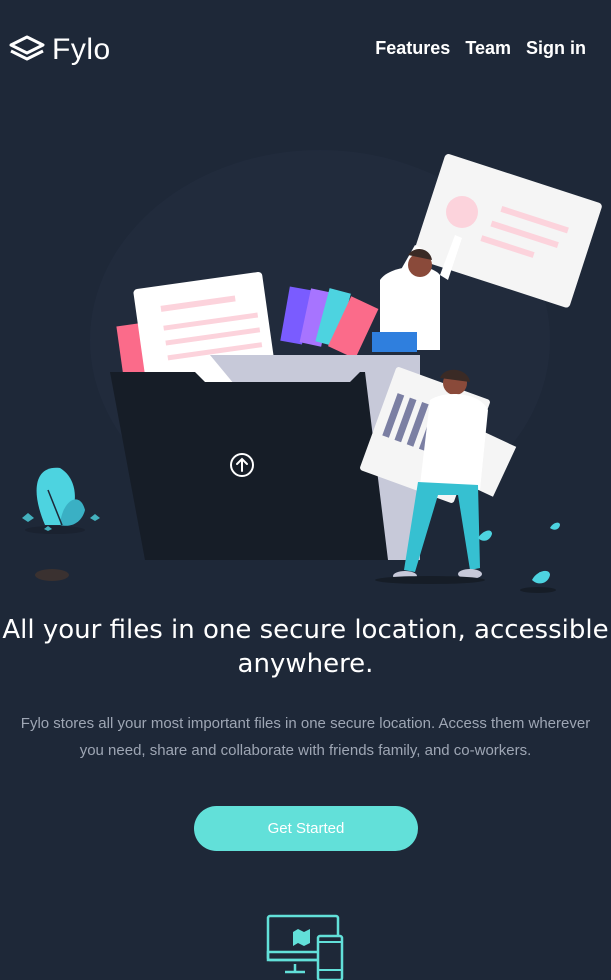 This screenshot has width=611, height=980. I want to click on main-nav: Features Team Sign in, so click(480, 48).